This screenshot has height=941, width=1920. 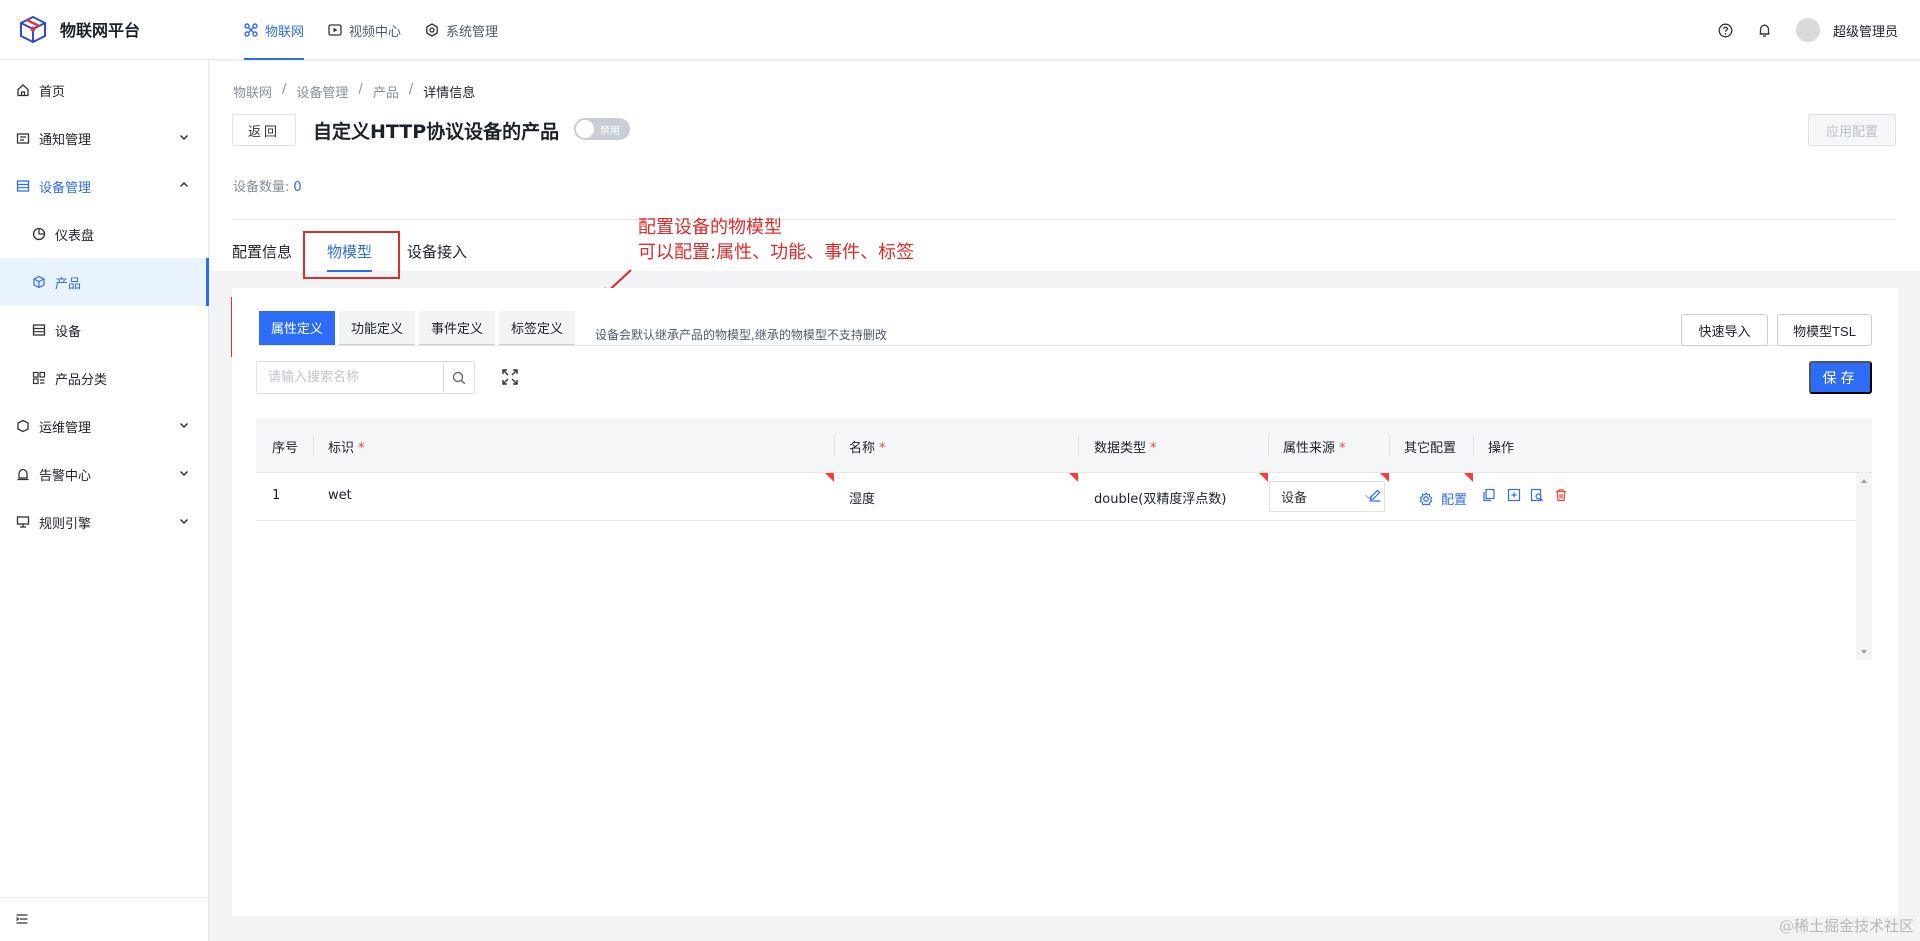 I want to click on device-count: 设备数量: 0, so click(x=267, y=185).